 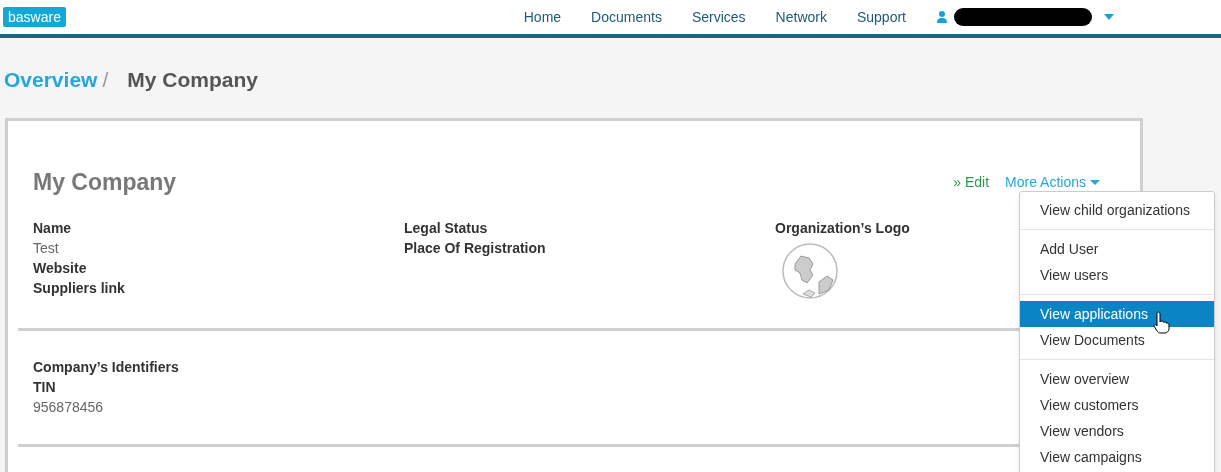 What do you see at coordinates (1117, 314) in the screenshot?
I see `menu-item: View applications` at bounding box center [1117, 314].